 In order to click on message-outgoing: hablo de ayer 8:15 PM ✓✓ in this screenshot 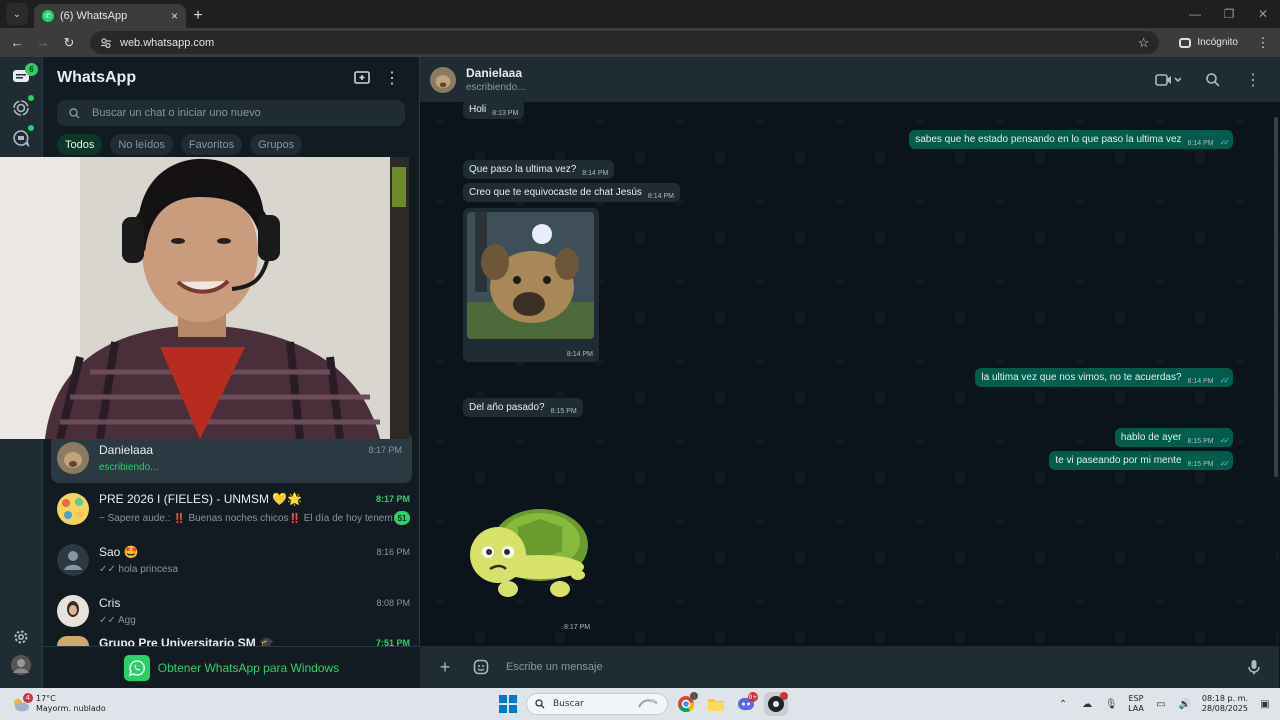, I will do `click(1173, 437)`.